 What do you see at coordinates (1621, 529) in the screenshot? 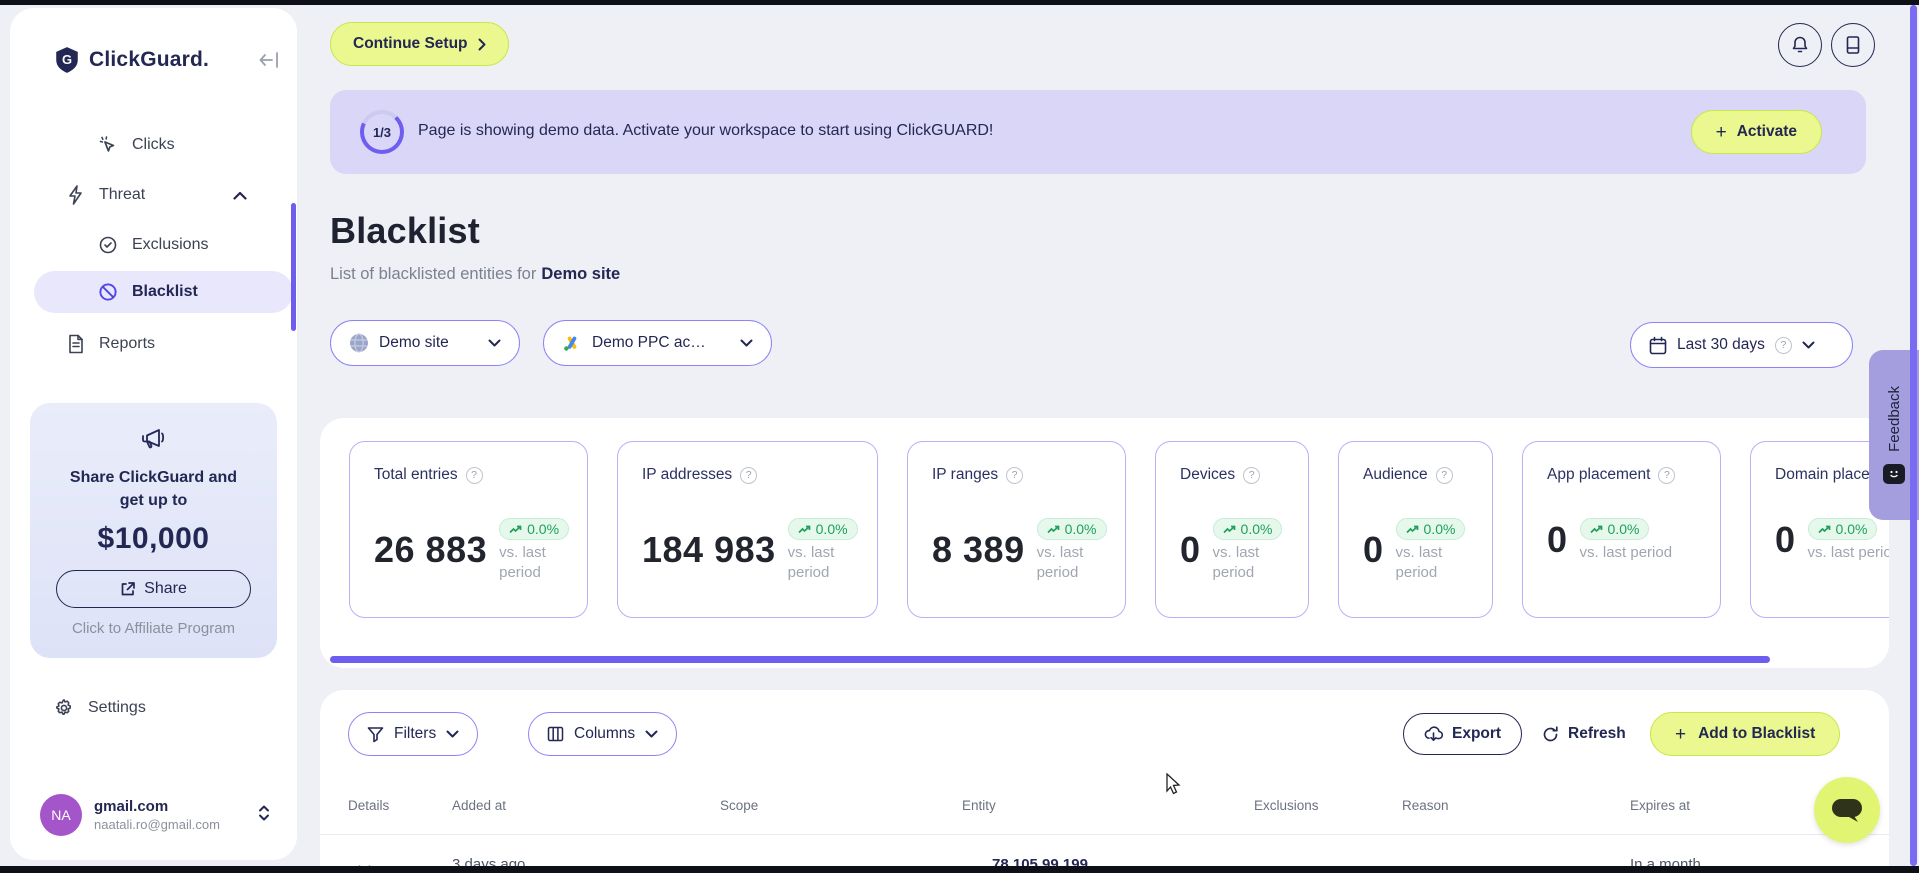
I see `stat-card-app-placement: App placement? 0 0.0% vs. last period` at bounding box center [1621, 529].